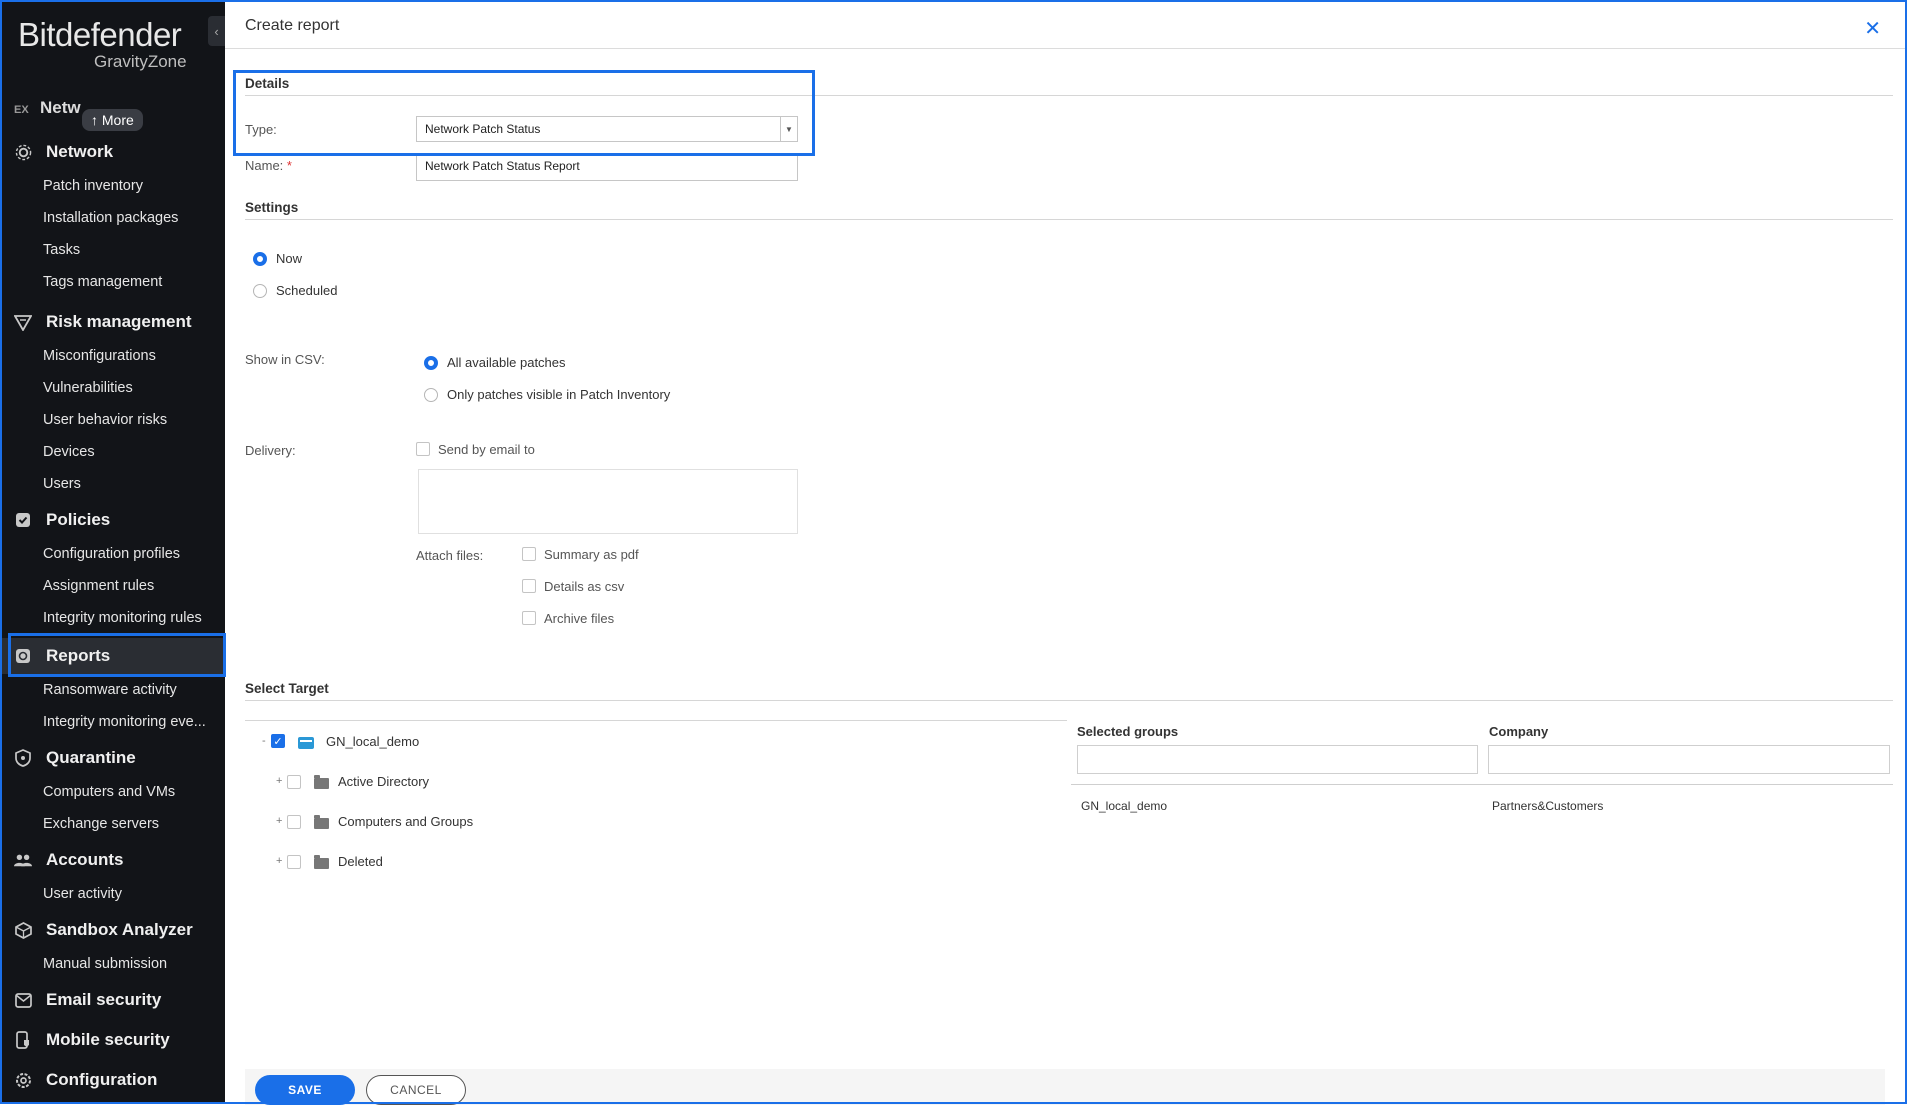  I want to click on sidebar-item-patch-inventory: Patch inventory, so click(113, 186).